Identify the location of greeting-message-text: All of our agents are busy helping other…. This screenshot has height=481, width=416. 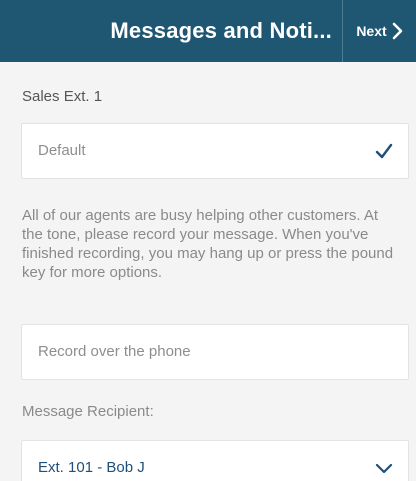
(208, 244).